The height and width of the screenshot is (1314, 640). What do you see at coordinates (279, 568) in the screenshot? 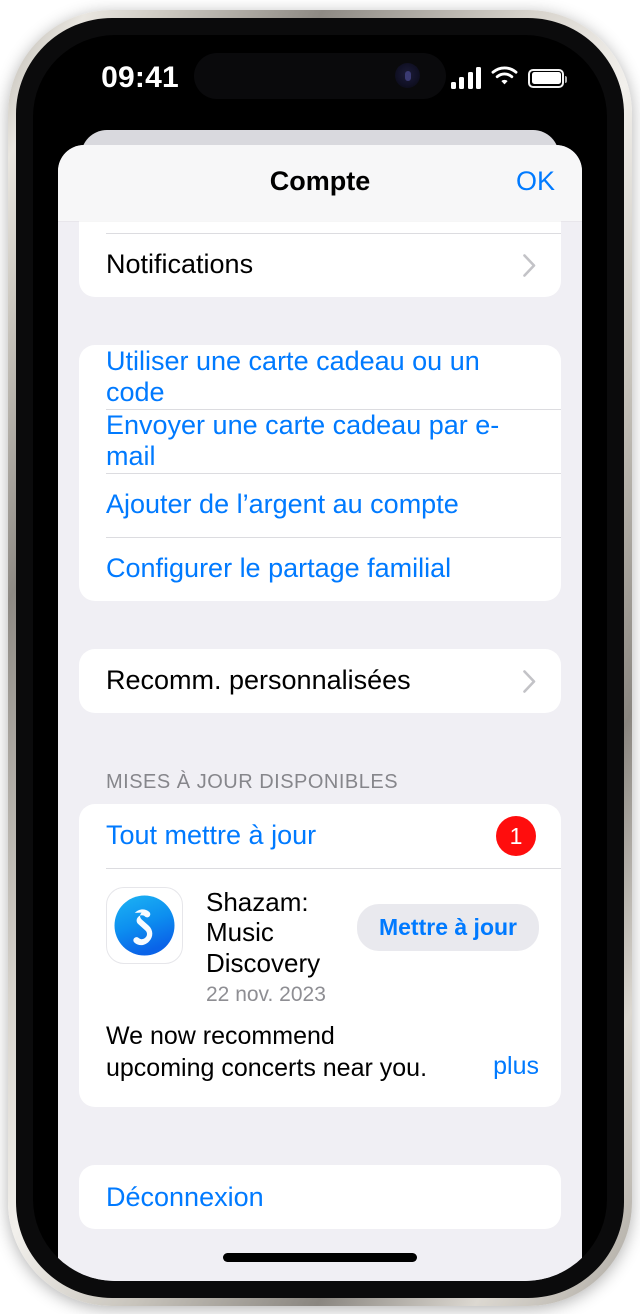
I see `row-label: Configurer le partage familial` at bounding box center [279, 568].